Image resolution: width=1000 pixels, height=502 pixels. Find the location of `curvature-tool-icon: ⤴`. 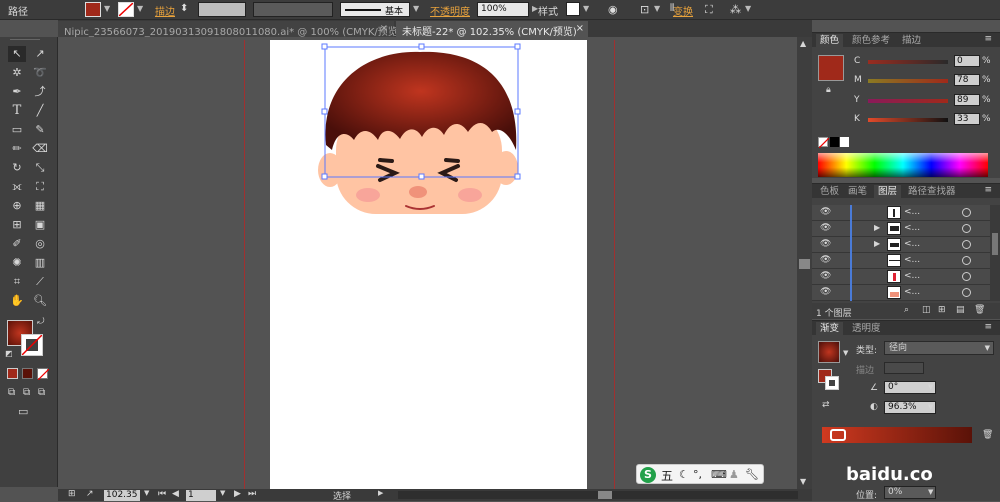

curvature-tool-icon: ⤴ is located at coordinates (40, 92).